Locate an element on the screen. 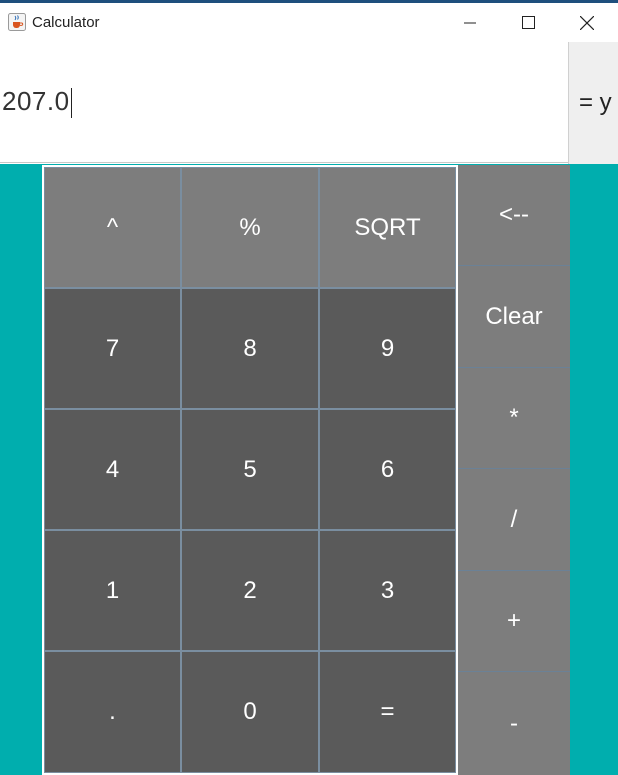 The width and height of the screenshot is (618, 775). maximize-button is located at coordinates (528, 22).